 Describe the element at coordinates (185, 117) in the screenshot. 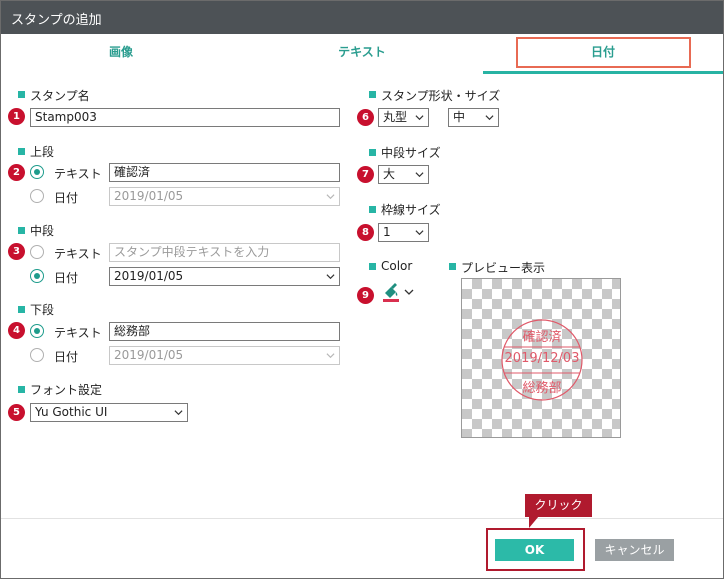

I see `stamp-name-input: Stamp003` at that location.